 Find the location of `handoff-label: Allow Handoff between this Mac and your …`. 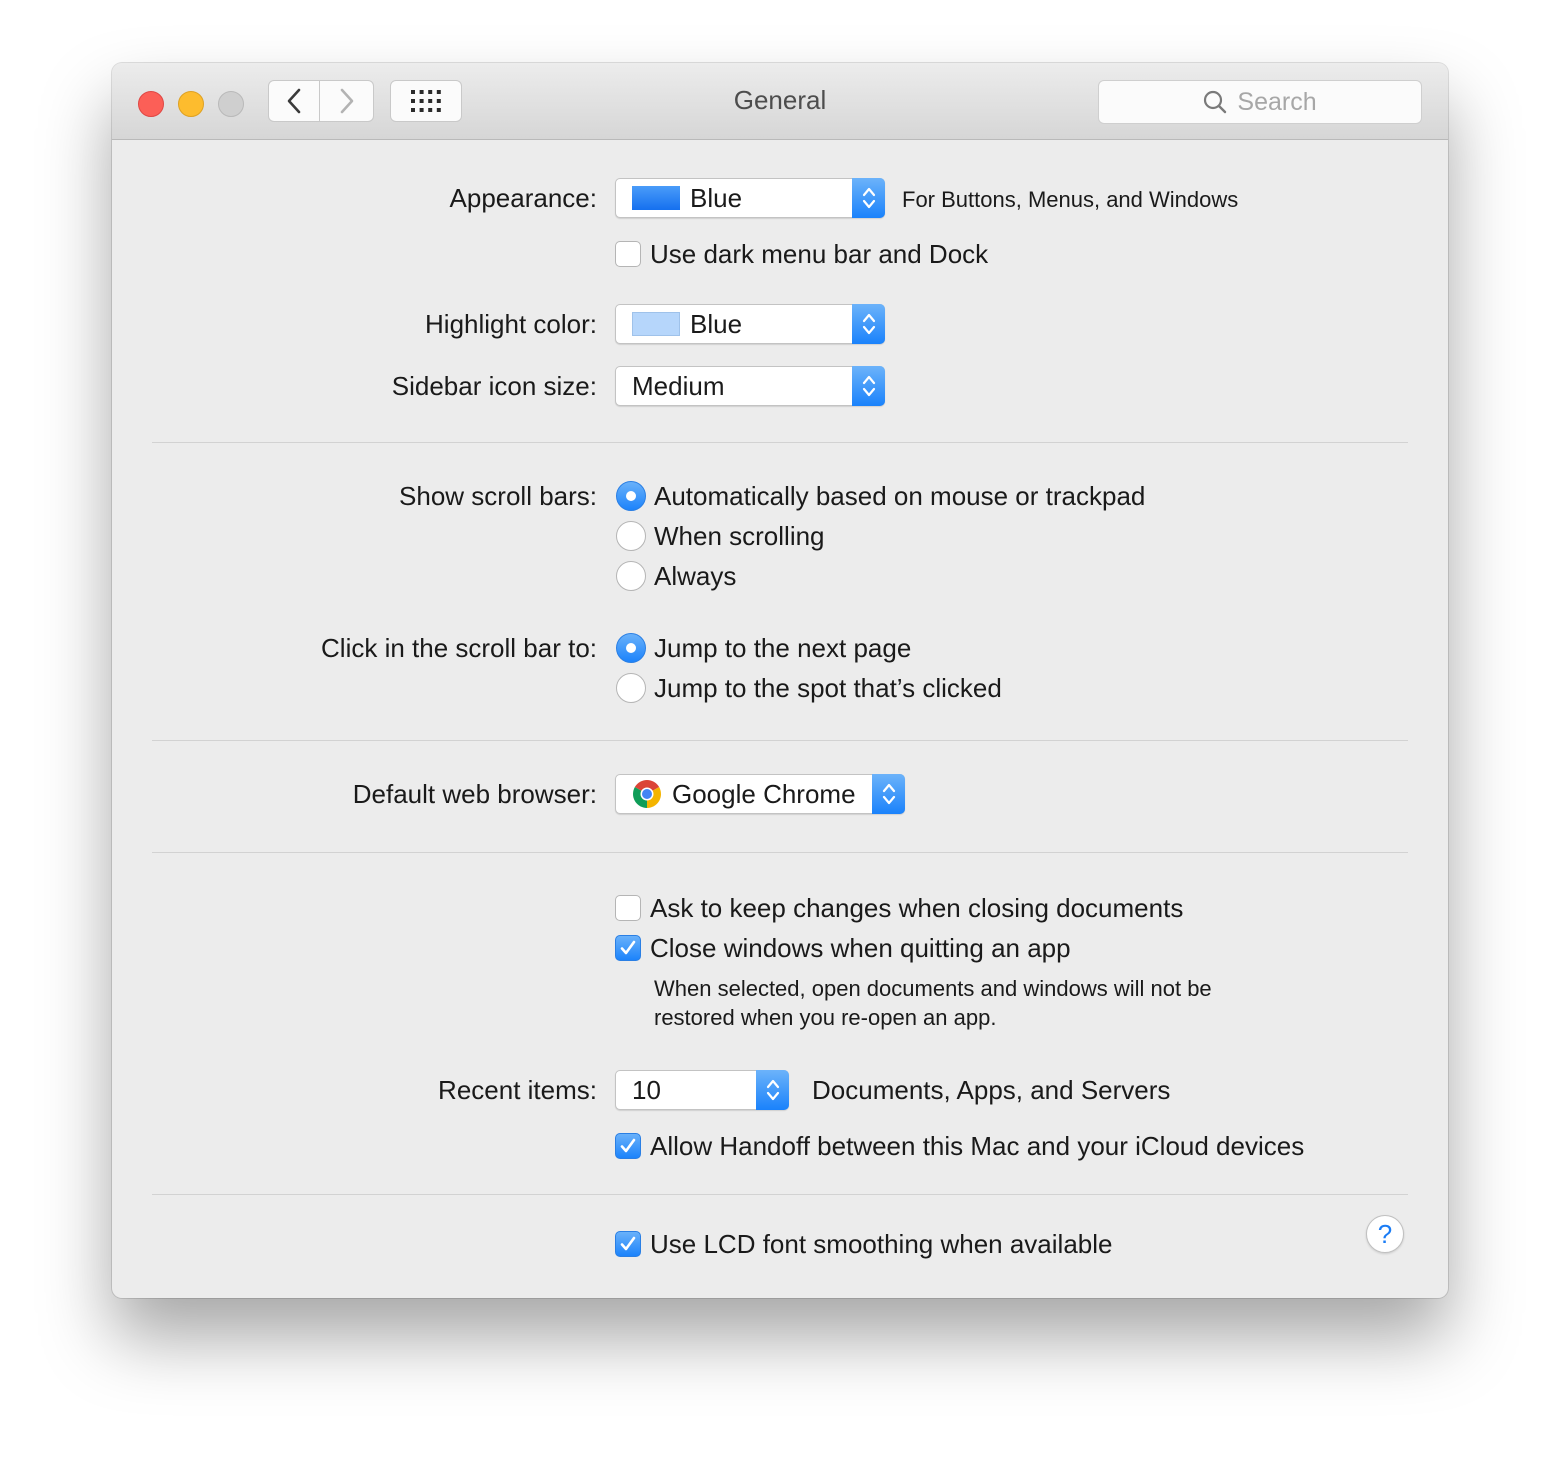

handoff-label: Allow Handoff between this Mac and your … is located at coordinates (977, 1146).